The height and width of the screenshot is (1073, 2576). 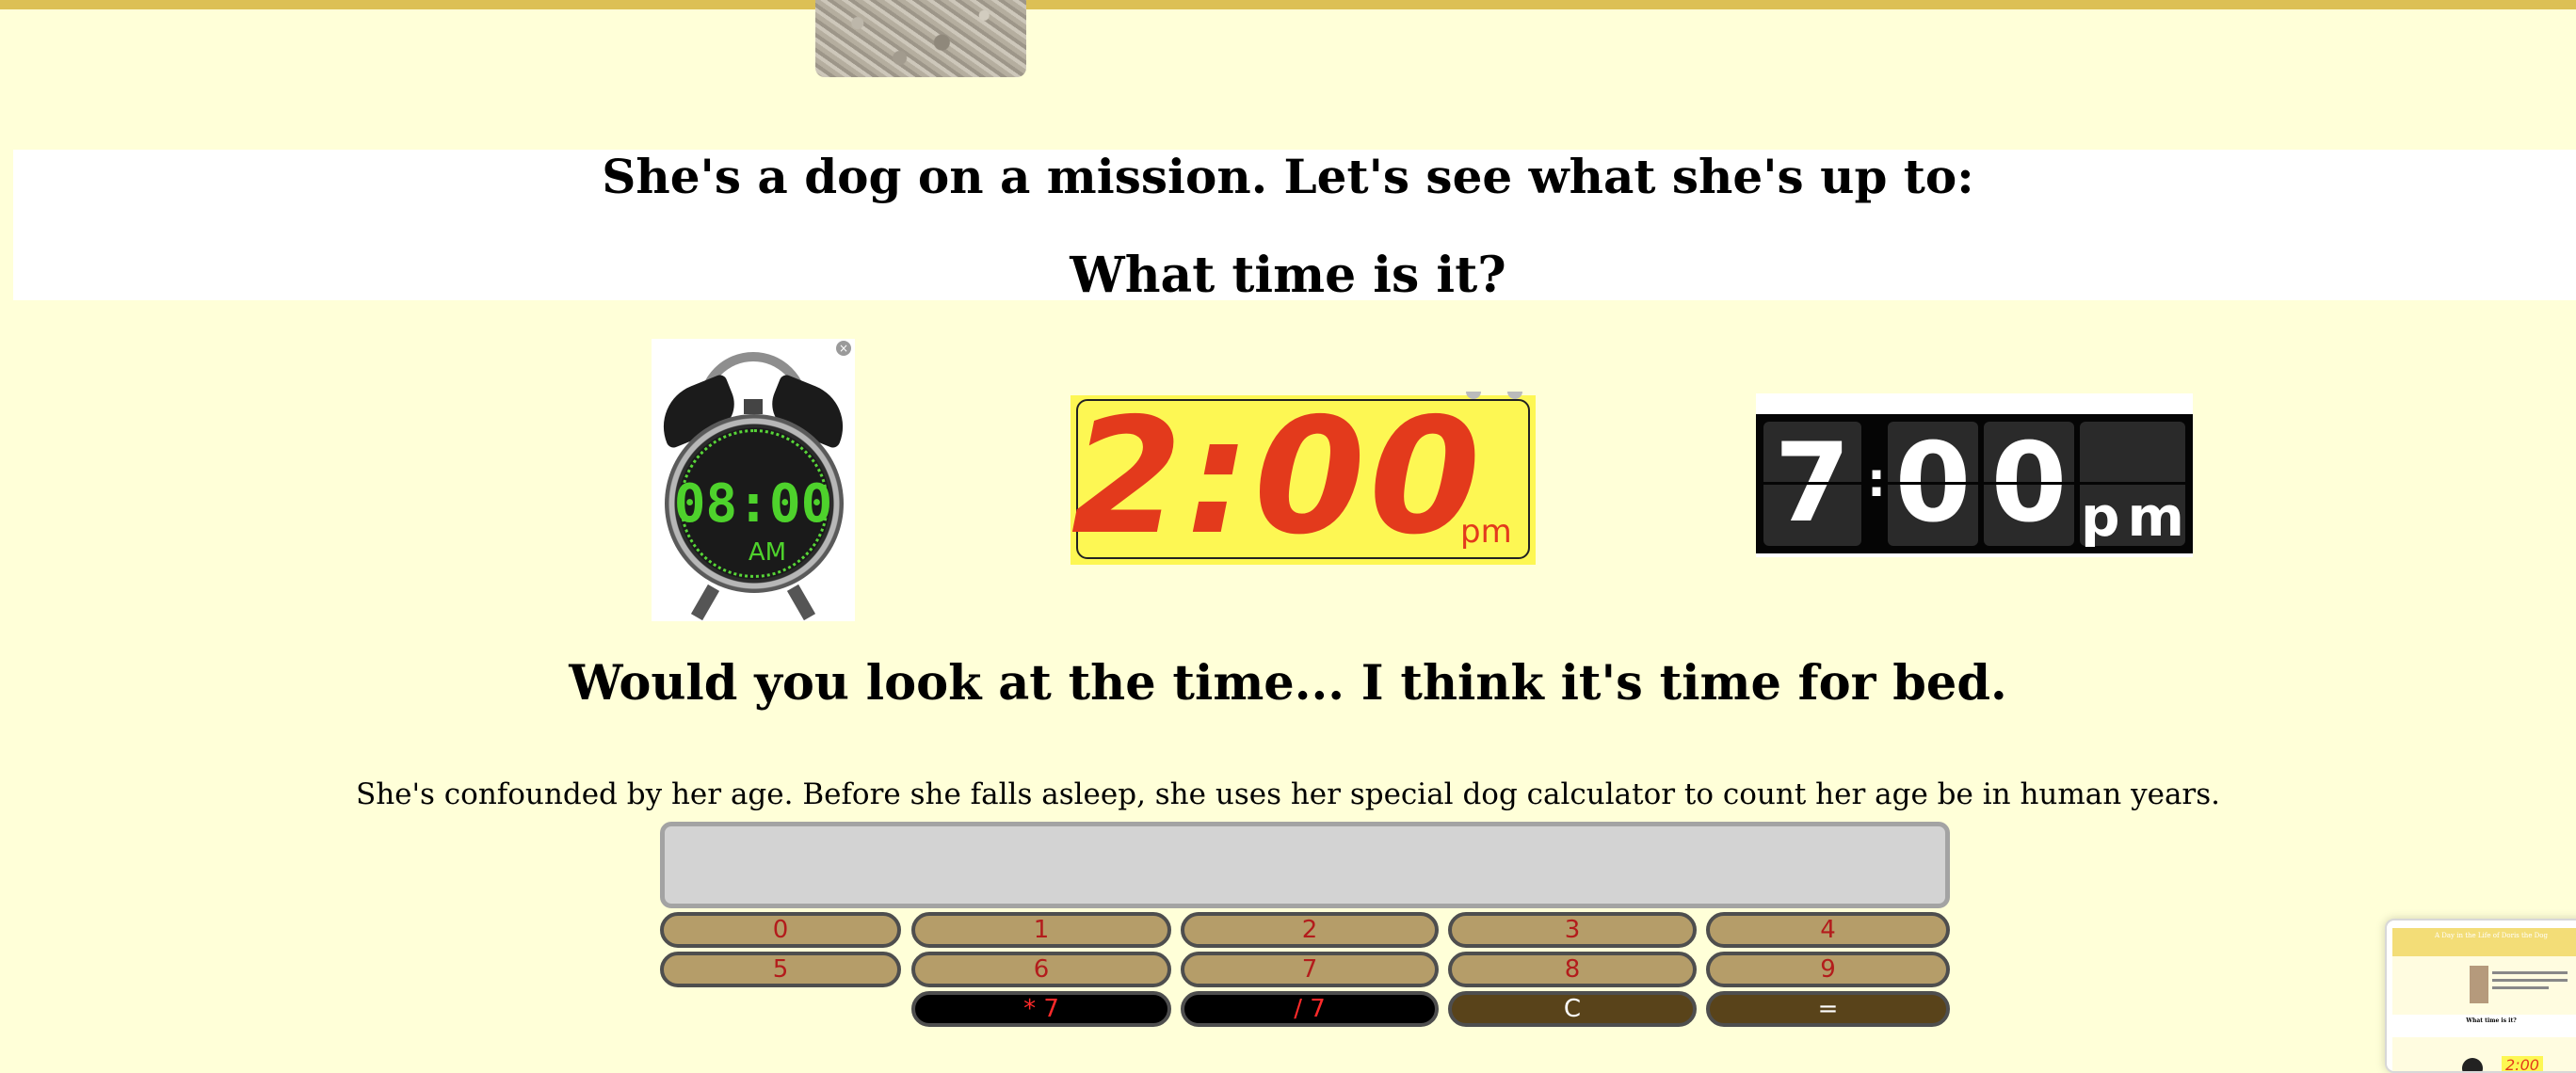 What do you see at coordinates (753, 406) in the screenshot?
I see `alarm-stem` at bounding box center [753, 406].